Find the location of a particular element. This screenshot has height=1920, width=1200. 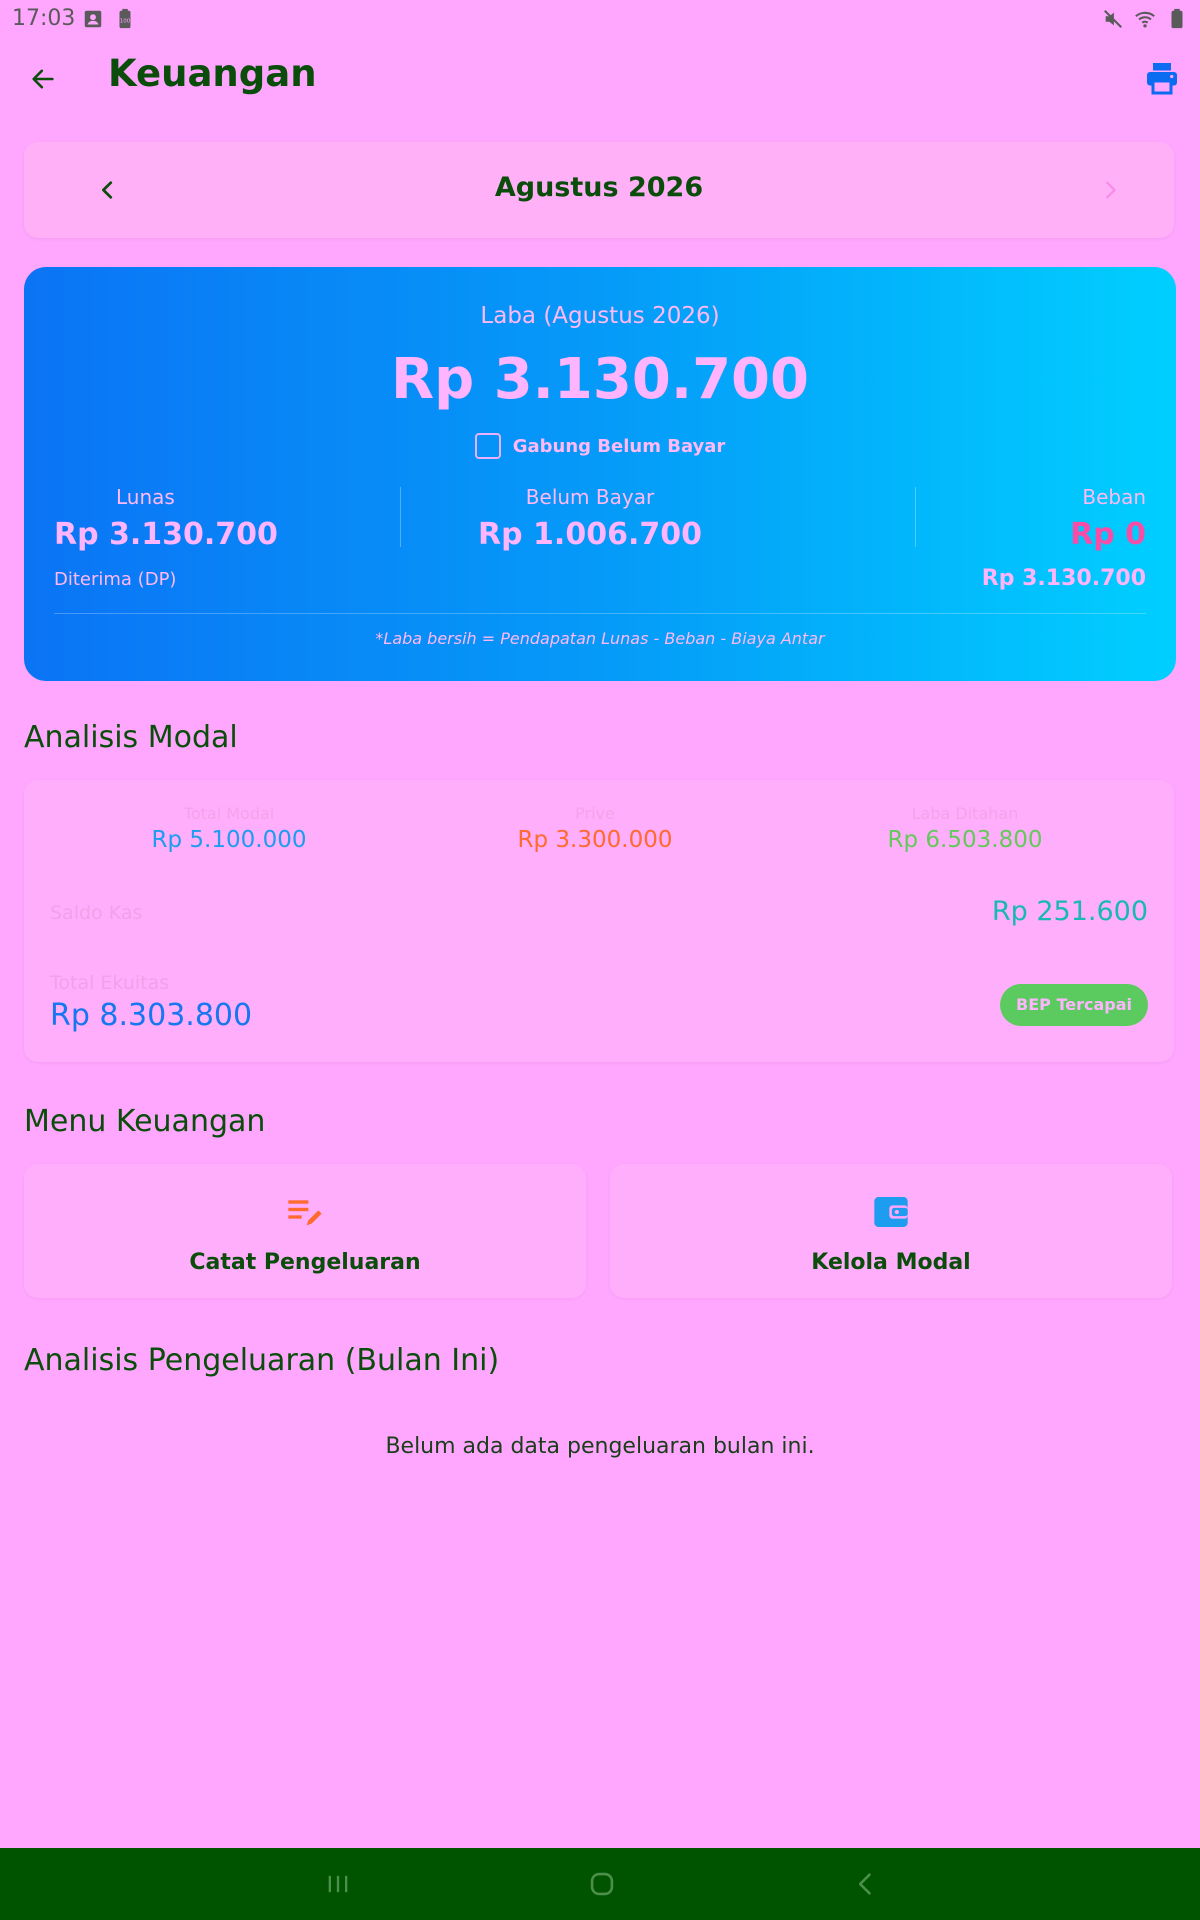

merge-unpaid-checkbox is located at coordinates (487, 446).